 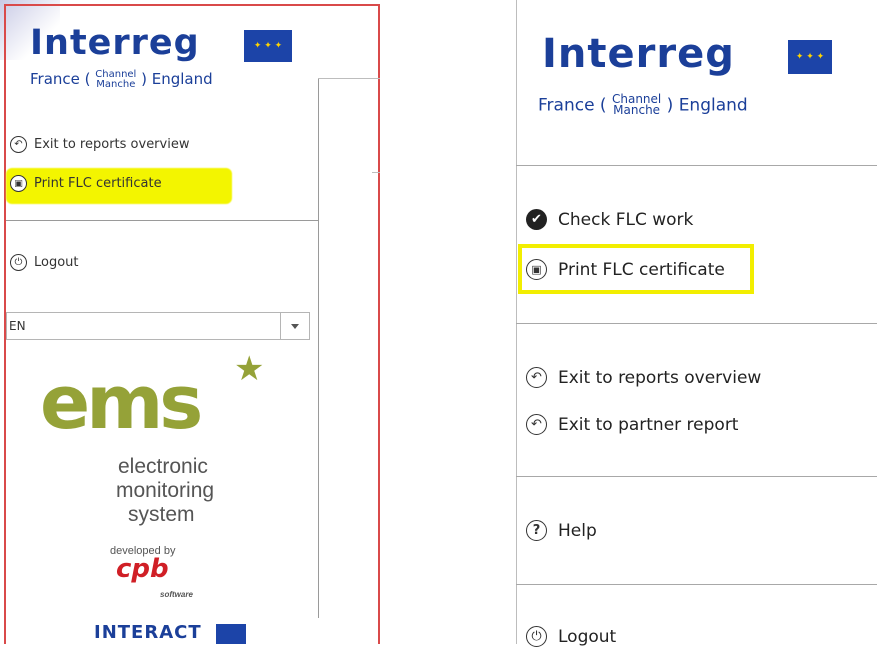 What do you see at coordinates (148, 632) in the screenshot?
I see `interact-logo: INTERACT` at bounding box center [148, 632].